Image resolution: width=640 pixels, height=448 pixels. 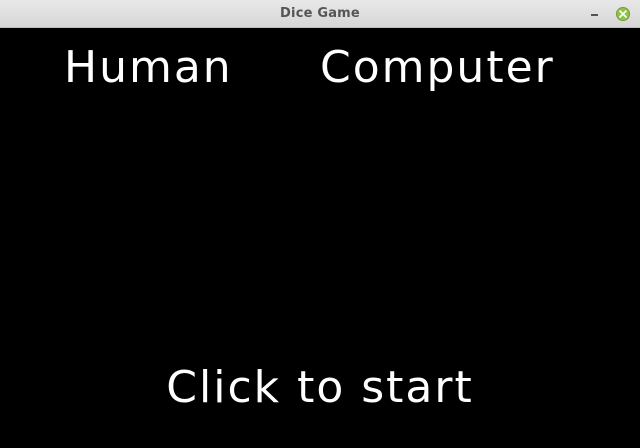 What do you see at coordinates (148, 67) in the screenshot?
I see `player-label: Human` at bounding box center [148, 67].